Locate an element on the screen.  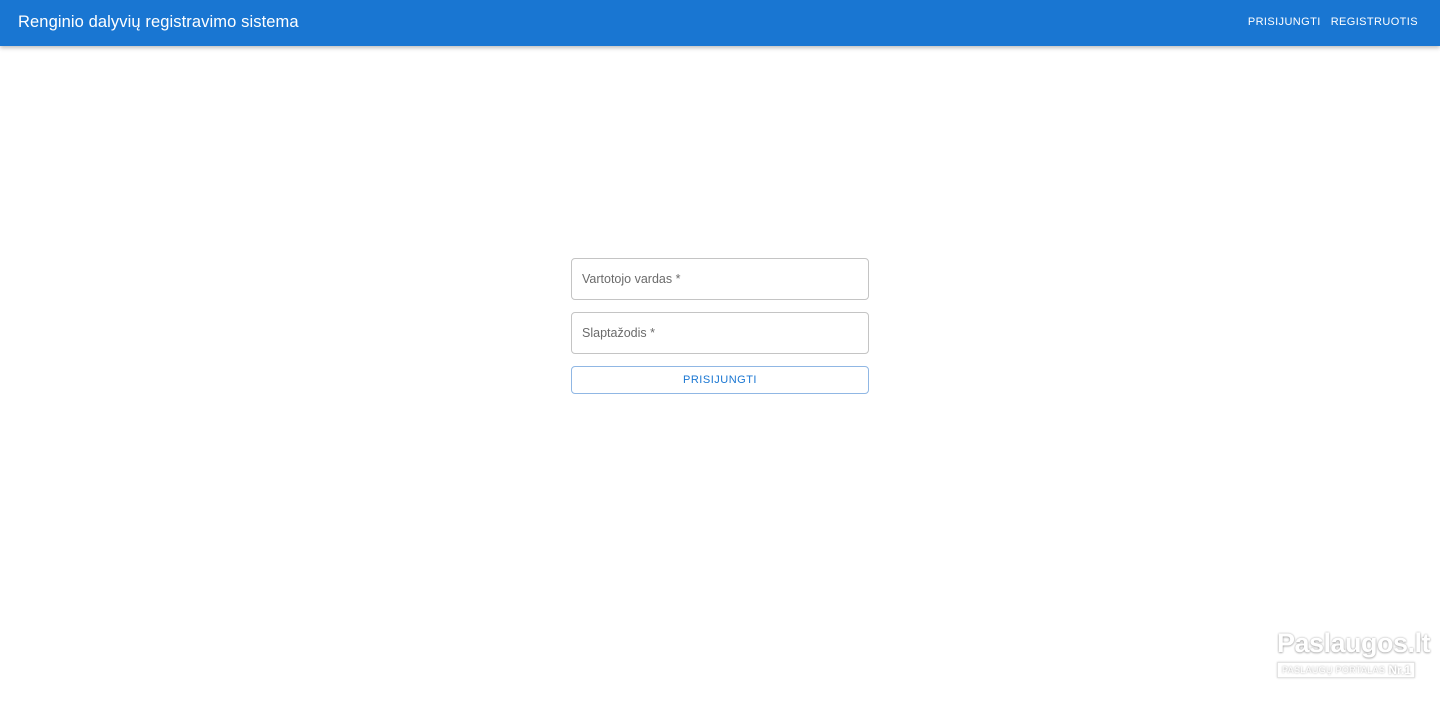
watermark-bar: PASLAUGŲ PORTALAS Nr.1 is located at coordinates (1346, 670).